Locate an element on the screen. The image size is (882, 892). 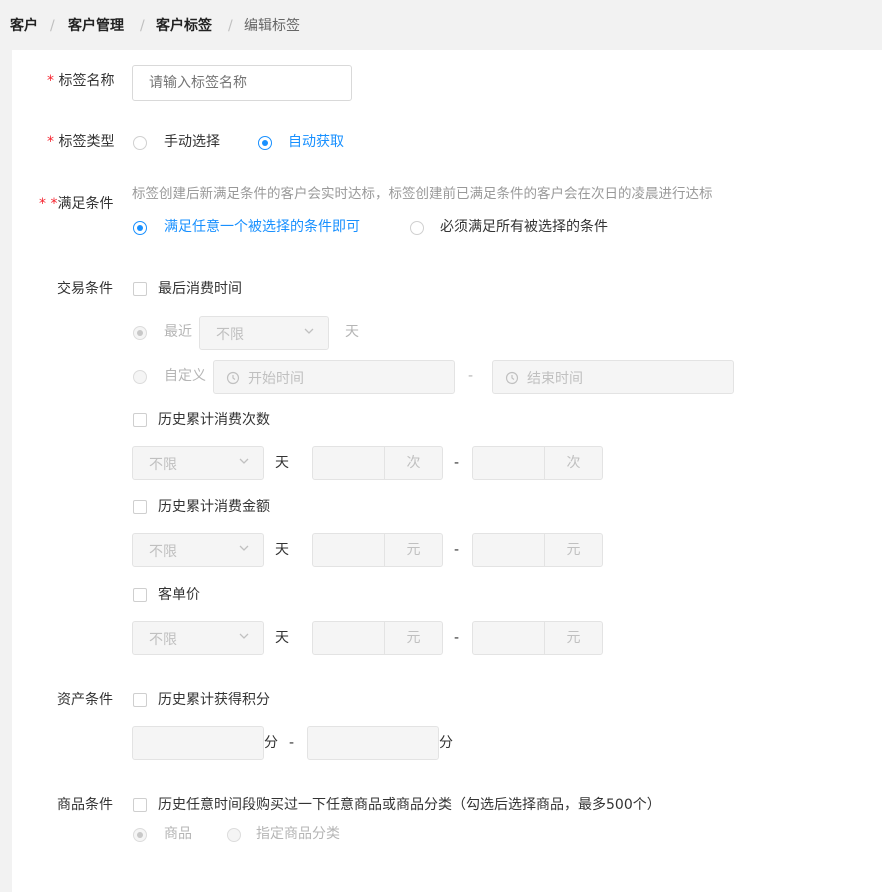
radio-match-all-label: 必须满足所有被选择的条件 is located at coordinates (524, 227).